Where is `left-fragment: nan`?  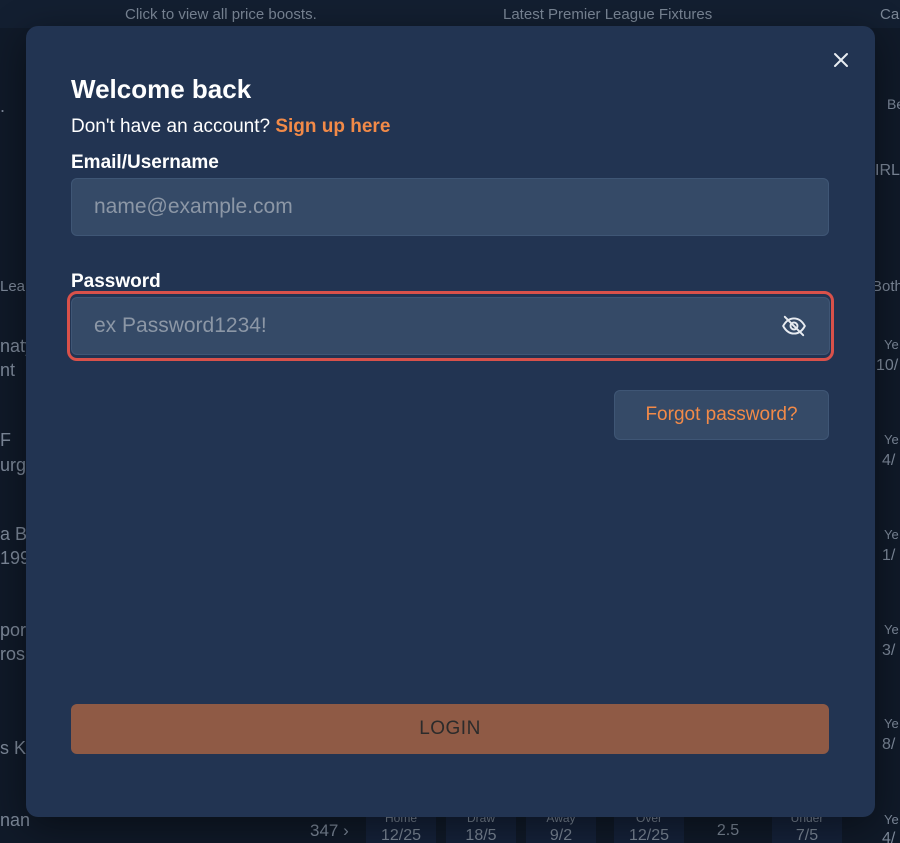 left-fragment: nan is located at coordinates (15, 820).